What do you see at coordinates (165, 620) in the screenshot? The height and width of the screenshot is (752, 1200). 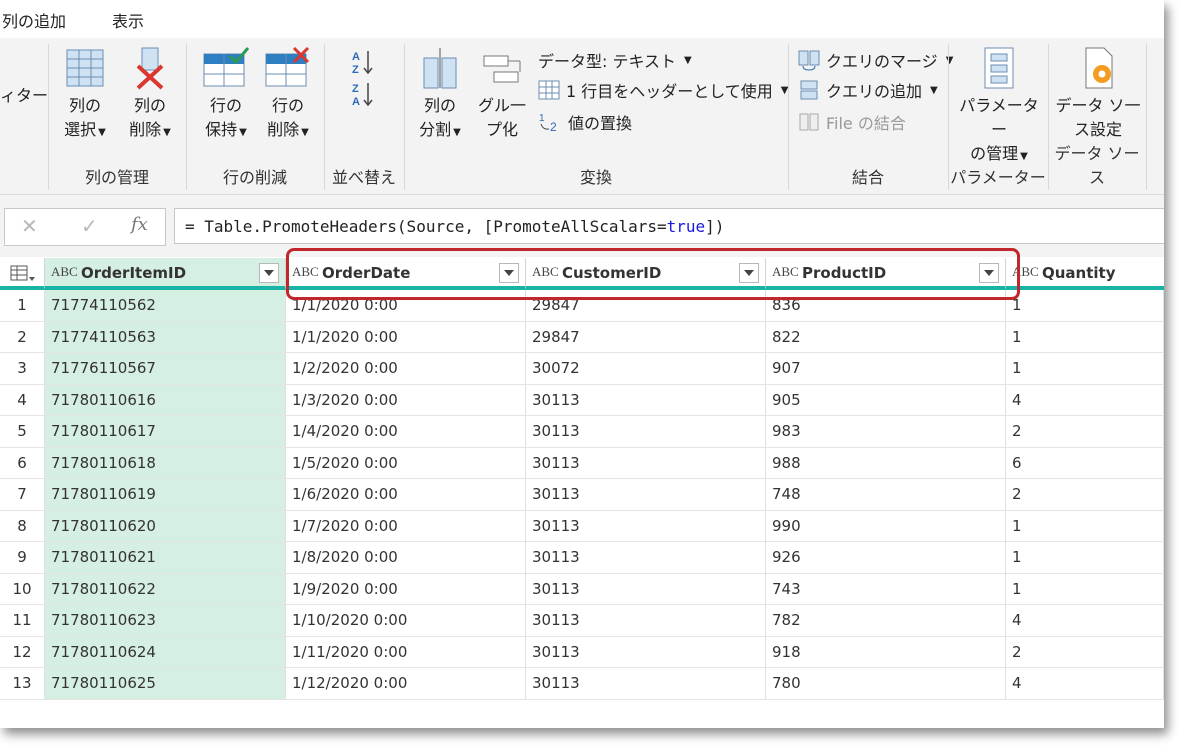 I see `cell-orderitemid: 71780110623` at bounding box center [165, 620].